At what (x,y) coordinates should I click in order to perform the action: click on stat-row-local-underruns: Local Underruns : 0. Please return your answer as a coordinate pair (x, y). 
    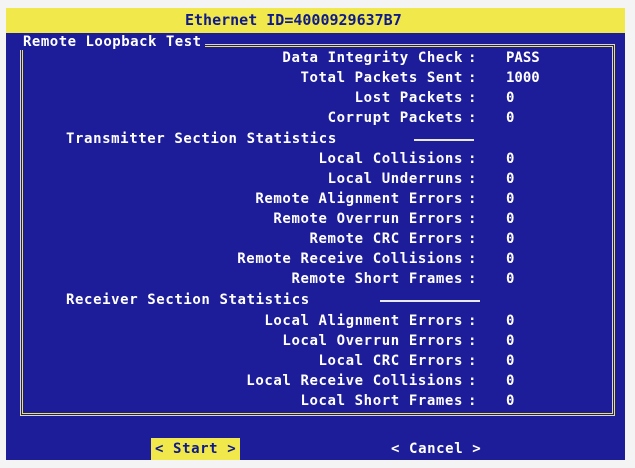
    Looking at the image, I should click on (315, 179).